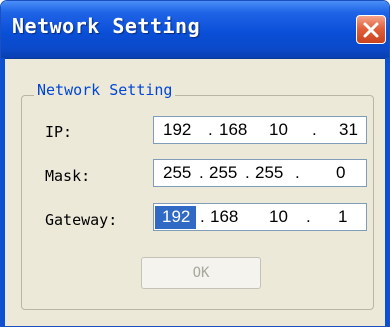 This screenshot has height=327, width=390. Describe the element at coordinates (278, 130) in the screenshot. I see `ip-octet-3: 10` at that location.